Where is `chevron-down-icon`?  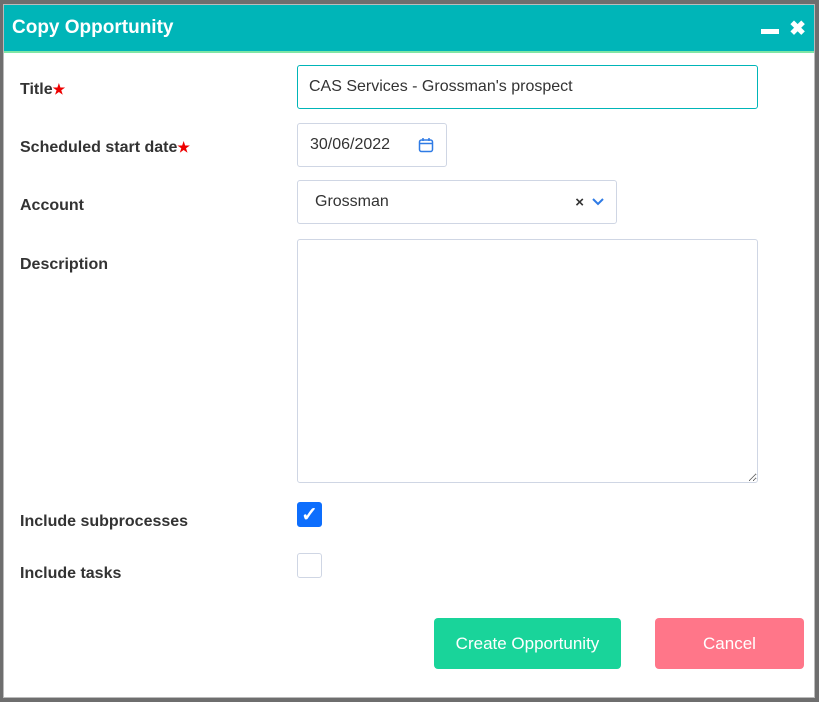 chevron-down-icon is located at coordinates (598, 202).